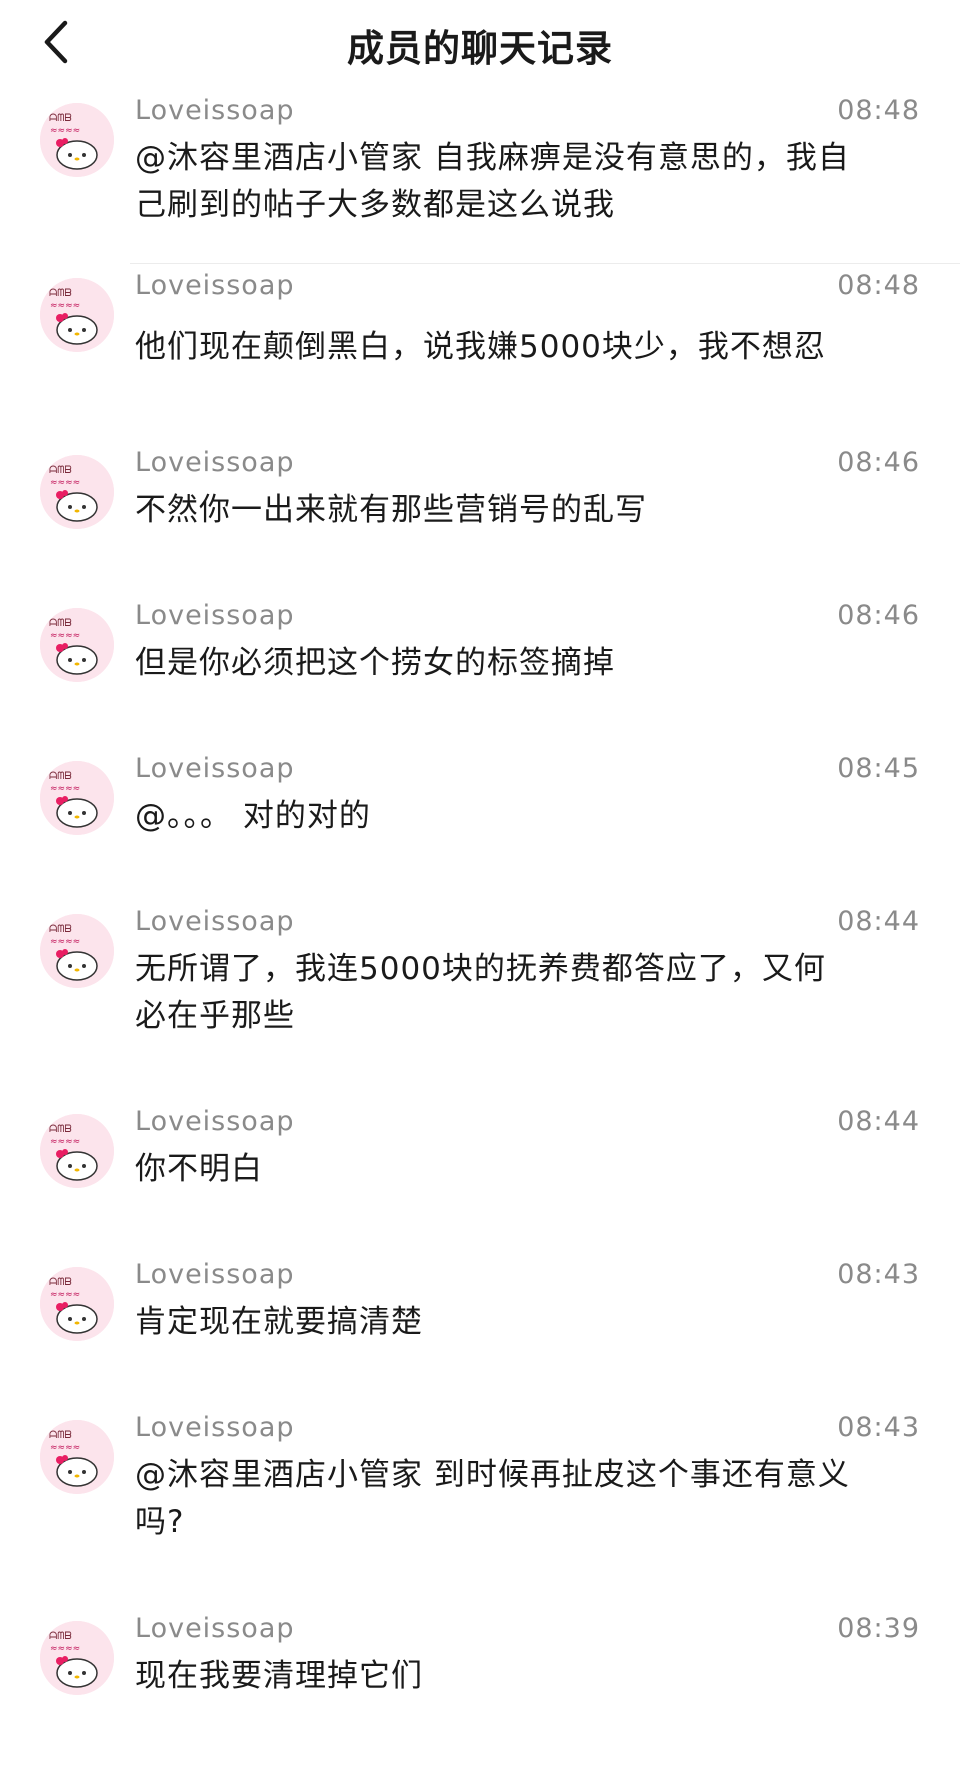  I want to click on chat-message: ᗩᗰᗷ ≈≈≈≈ Loveissoap 08:39 现在我要清理掉它们, so click(480, 1678).